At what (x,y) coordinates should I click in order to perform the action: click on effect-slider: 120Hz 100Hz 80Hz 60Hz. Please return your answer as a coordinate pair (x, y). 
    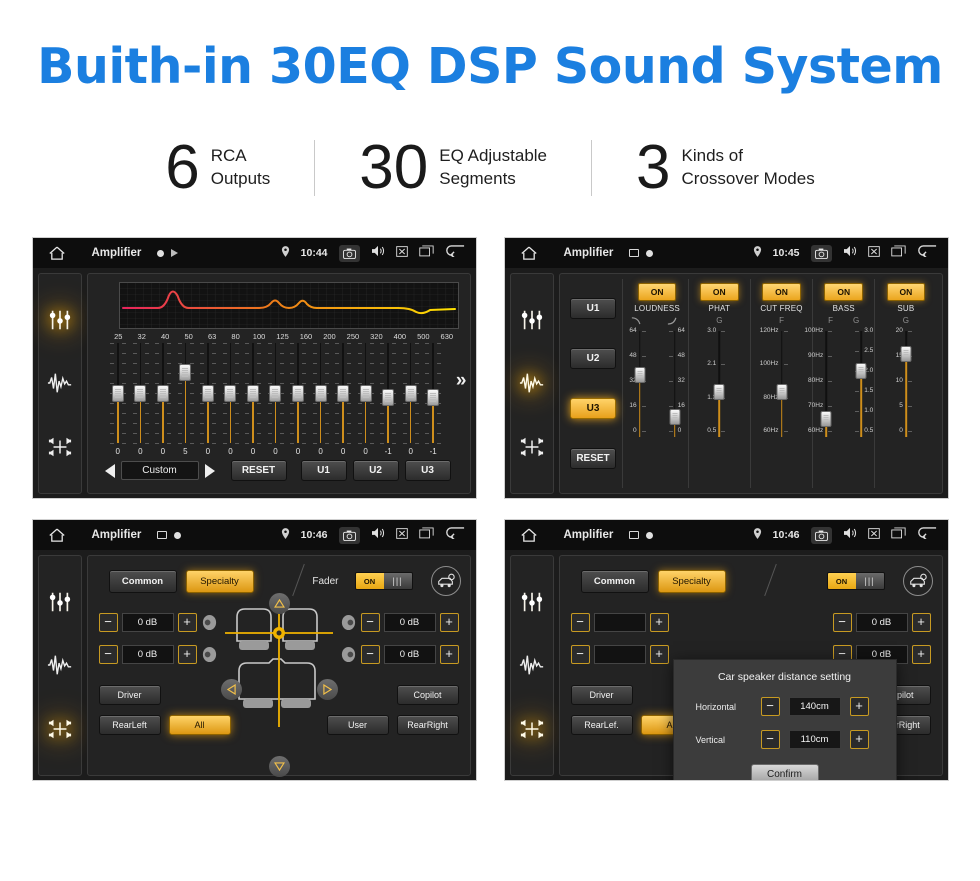
    Looking at the image, I should click on (776, 382).